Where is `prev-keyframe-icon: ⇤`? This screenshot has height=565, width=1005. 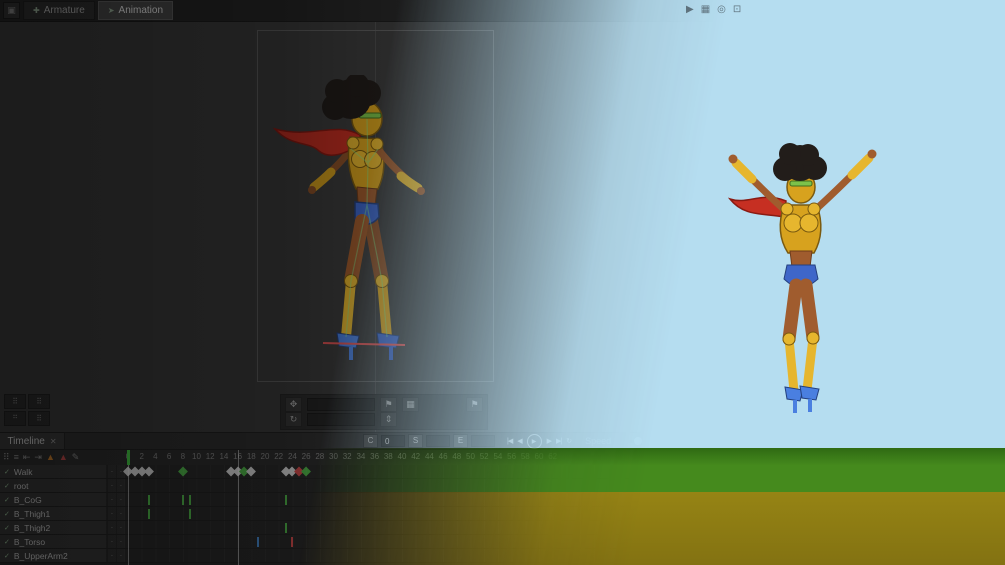
prev-keyframe-icon: ⇤ is located at coordinates (27, 457).